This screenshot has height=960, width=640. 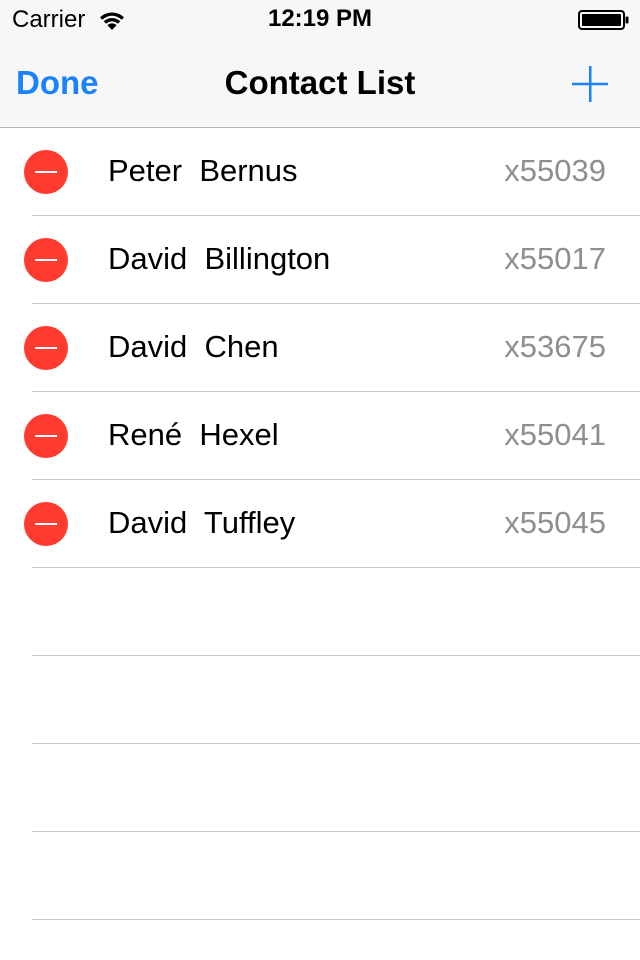 I want to click on plus-icon, so click(x=590, y=84).